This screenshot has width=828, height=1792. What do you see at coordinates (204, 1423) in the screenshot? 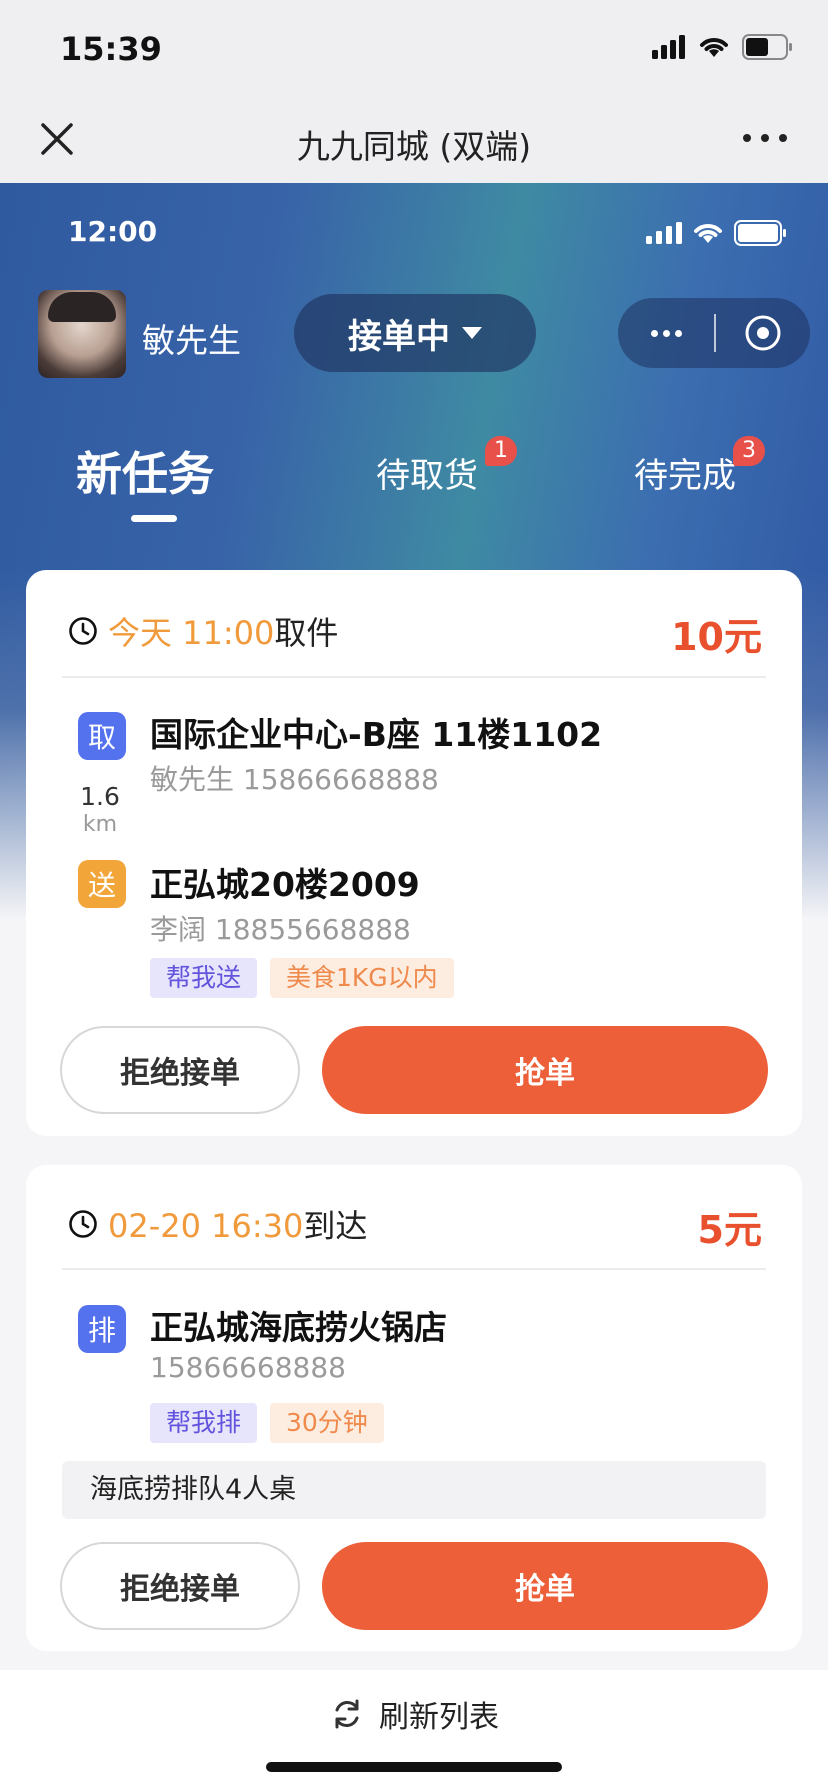
I see `service-tag: 帮我排` at bounding box center [204, 1423].